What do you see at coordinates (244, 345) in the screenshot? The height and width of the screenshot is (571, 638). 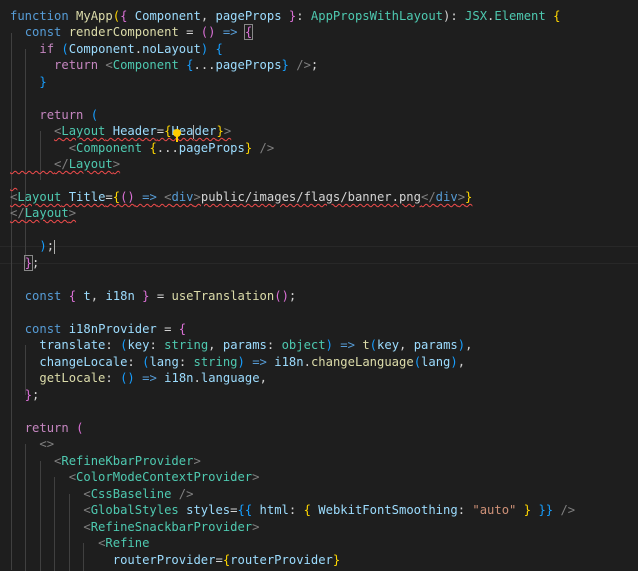 I see `code-token: params` at bounding box center [244, 345].